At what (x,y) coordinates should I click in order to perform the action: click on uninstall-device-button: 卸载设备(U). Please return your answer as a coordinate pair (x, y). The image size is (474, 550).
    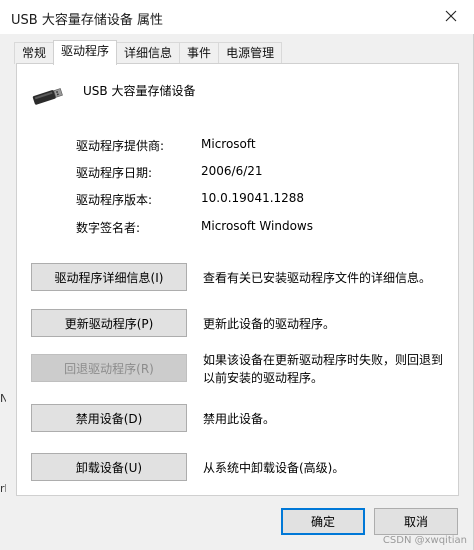
    Looking at the image, I should click on (109, 467).